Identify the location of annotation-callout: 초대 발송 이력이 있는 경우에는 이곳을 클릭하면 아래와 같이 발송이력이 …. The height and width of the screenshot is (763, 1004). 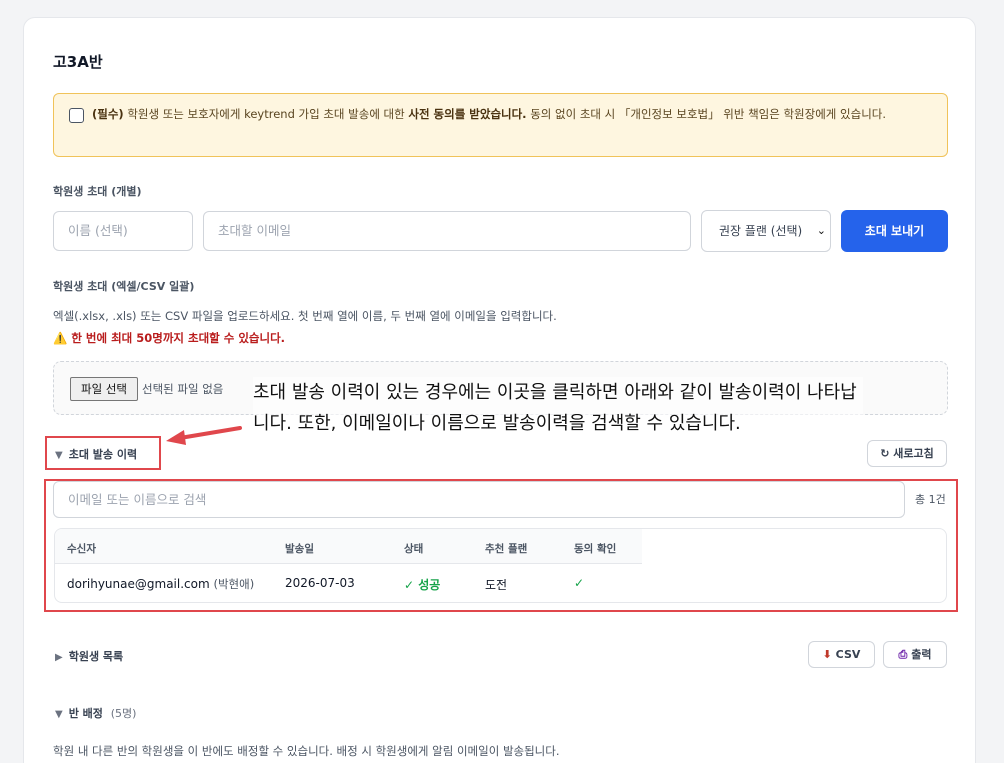
(558, 408).